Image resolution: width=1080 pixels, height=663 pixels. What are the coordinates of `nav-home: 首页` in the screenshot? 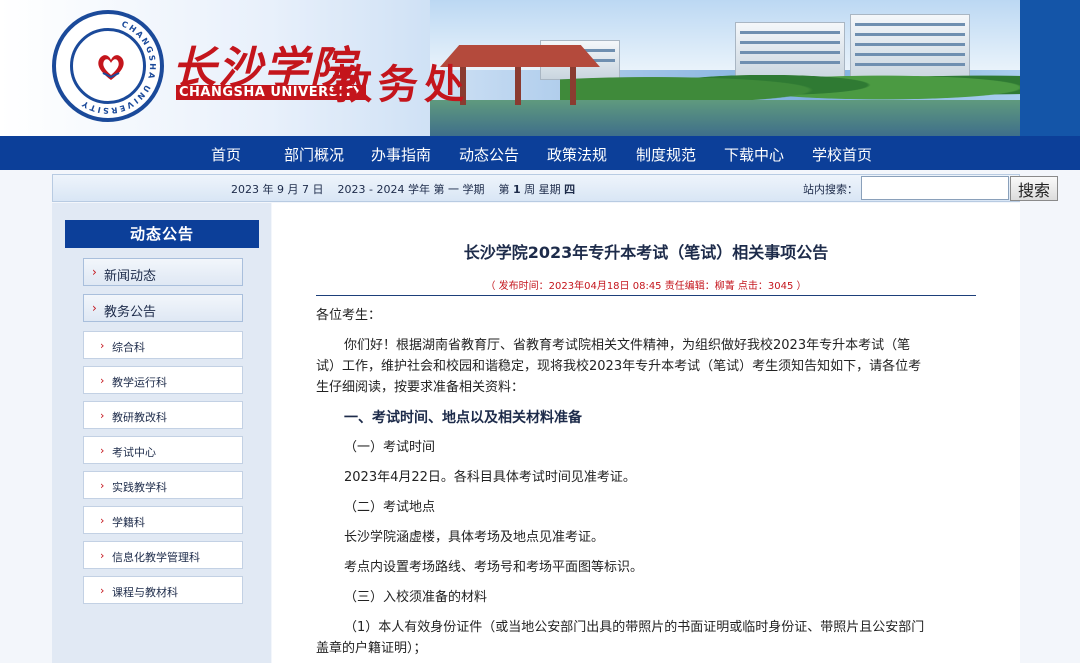 It's located at (226, 154).